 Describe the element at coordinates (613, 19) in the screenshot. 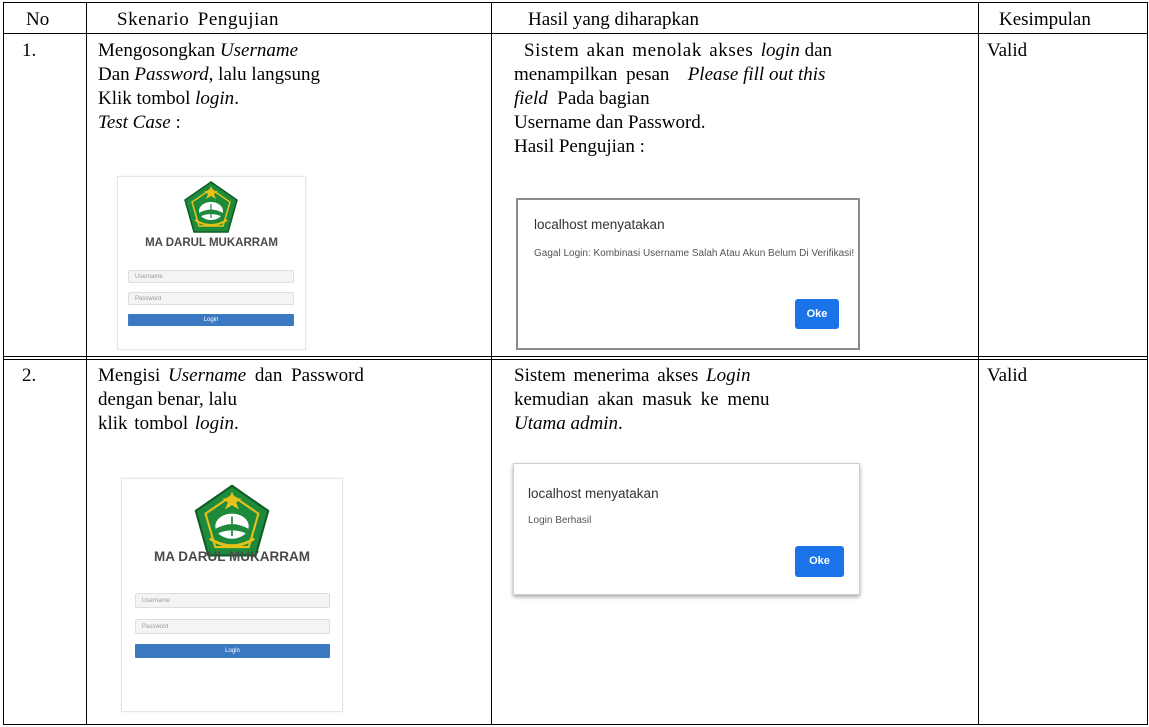

I see `header-hasil: Hasil yang diharapkan` at that location.